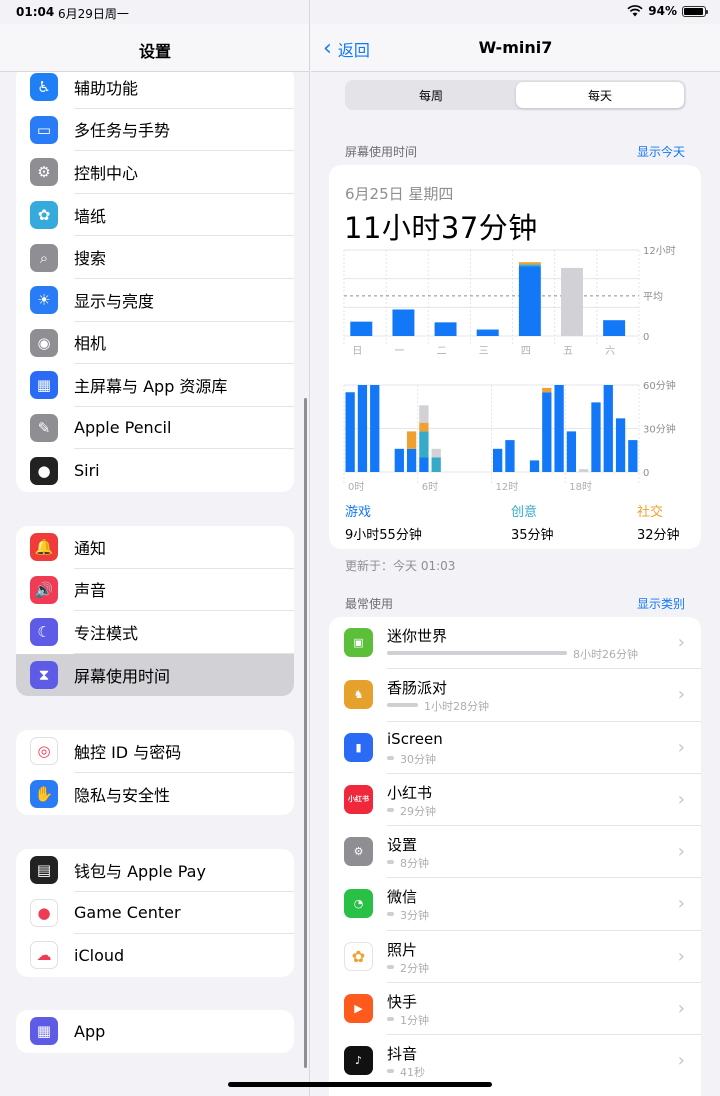  Describe the element at coordinates (402, 845) in the screenshot. I see `app-name: 设置` at that location.